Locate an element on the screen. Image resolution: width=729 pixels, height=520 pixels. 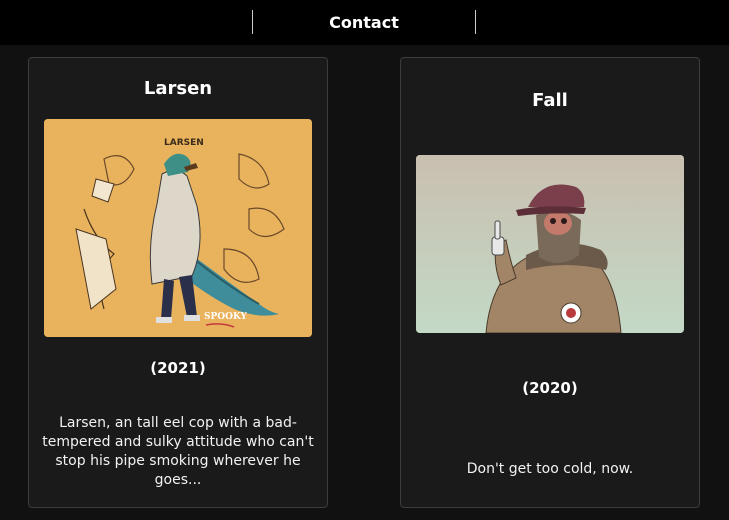
nav-link-contact: Contact is located at coordinates (364, 22).